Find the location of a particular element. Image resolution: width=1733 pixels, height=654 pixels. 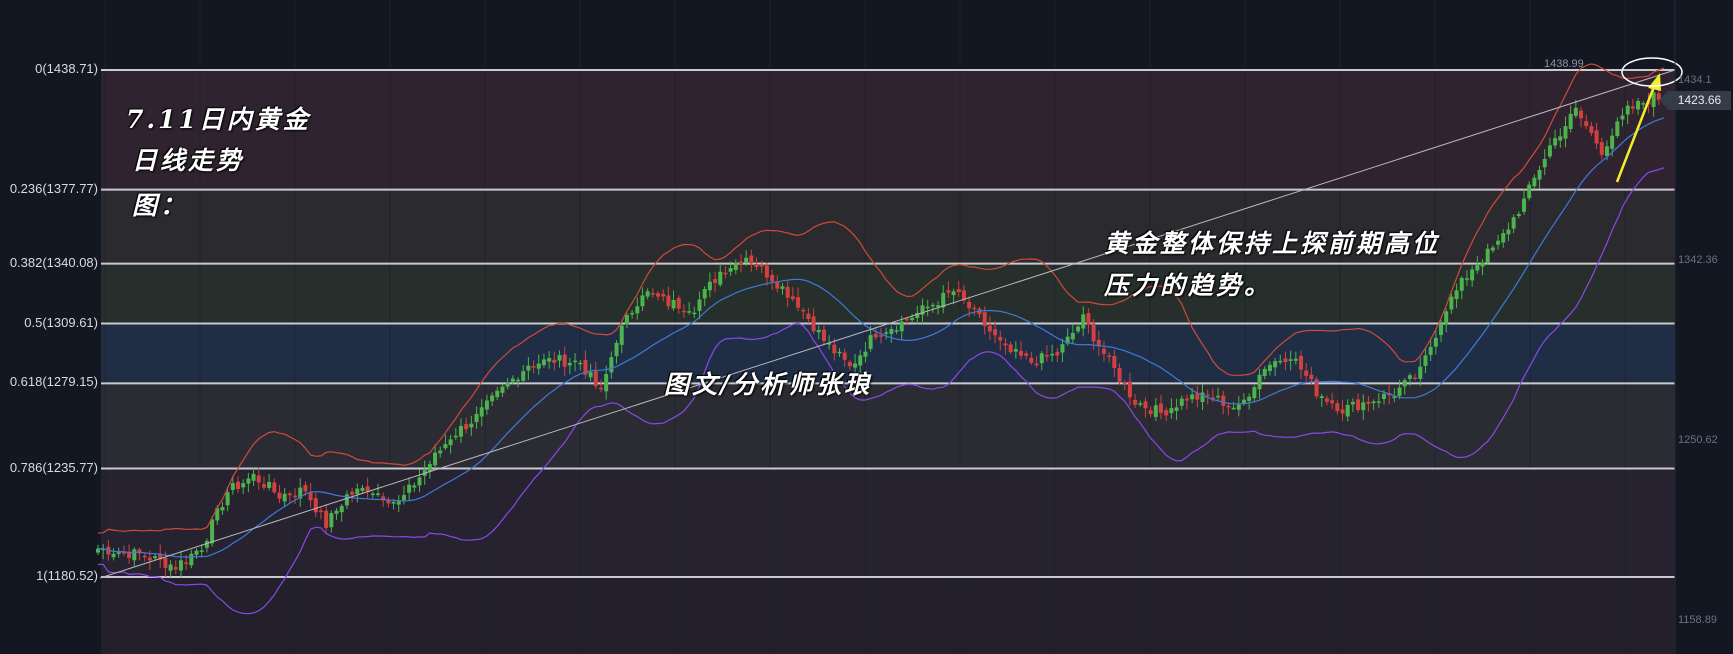

fib-label-0.786: 0.786(1235.77) is located at coordinates (53, 467).